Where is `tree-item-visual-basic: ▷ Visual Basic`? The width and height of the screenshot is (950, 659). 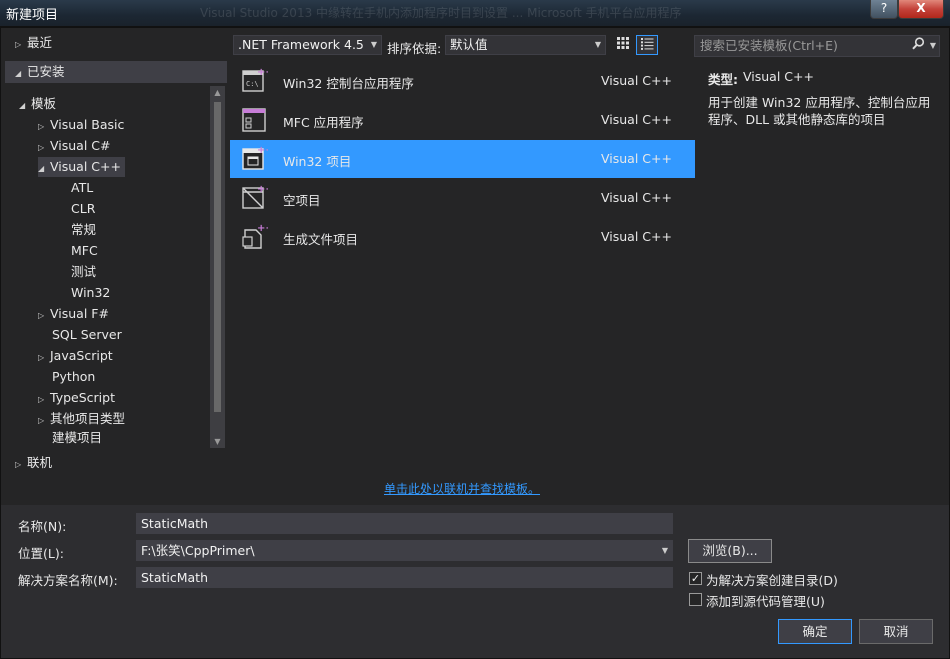 tree-item-visual-basic: ▷ Visual Basic is located at coordinates (81, 125).